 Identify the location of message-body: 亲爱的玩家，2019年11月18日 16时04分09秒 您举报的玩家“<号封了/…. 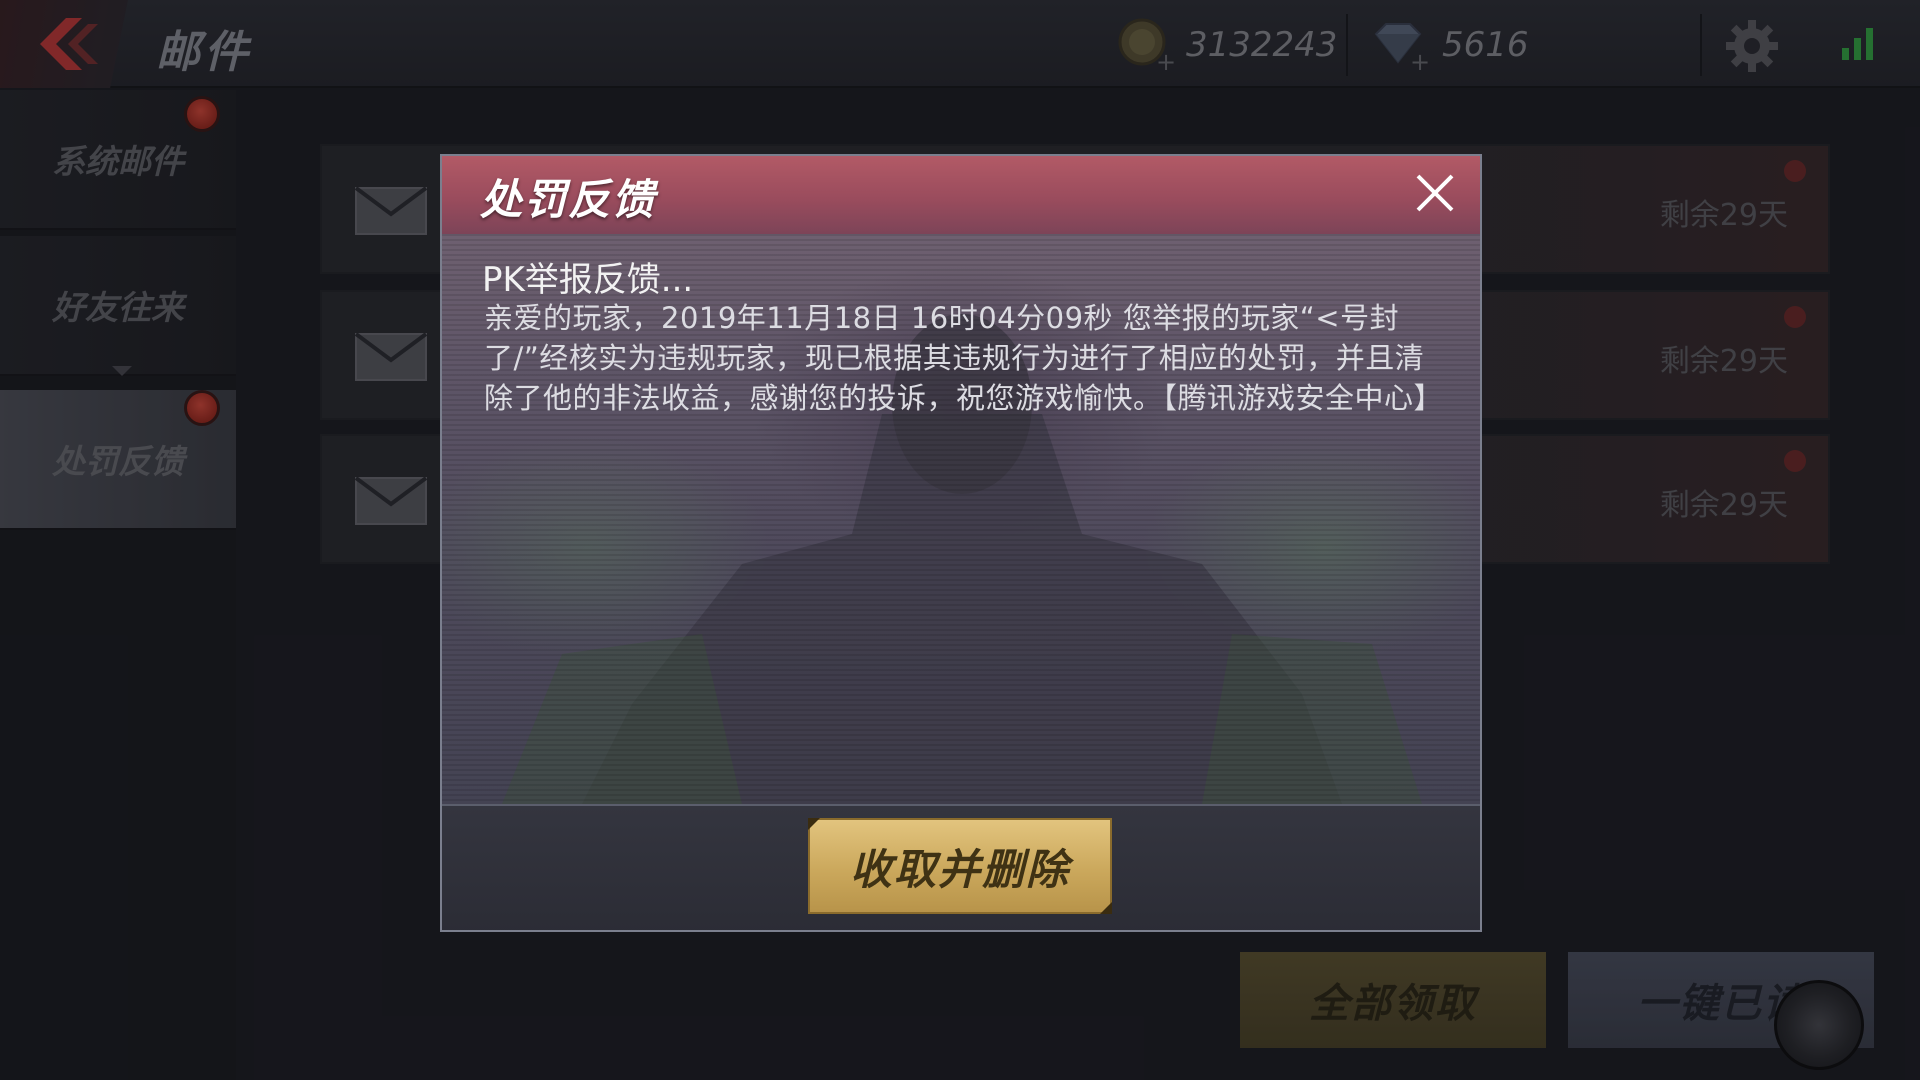
(964, 358).